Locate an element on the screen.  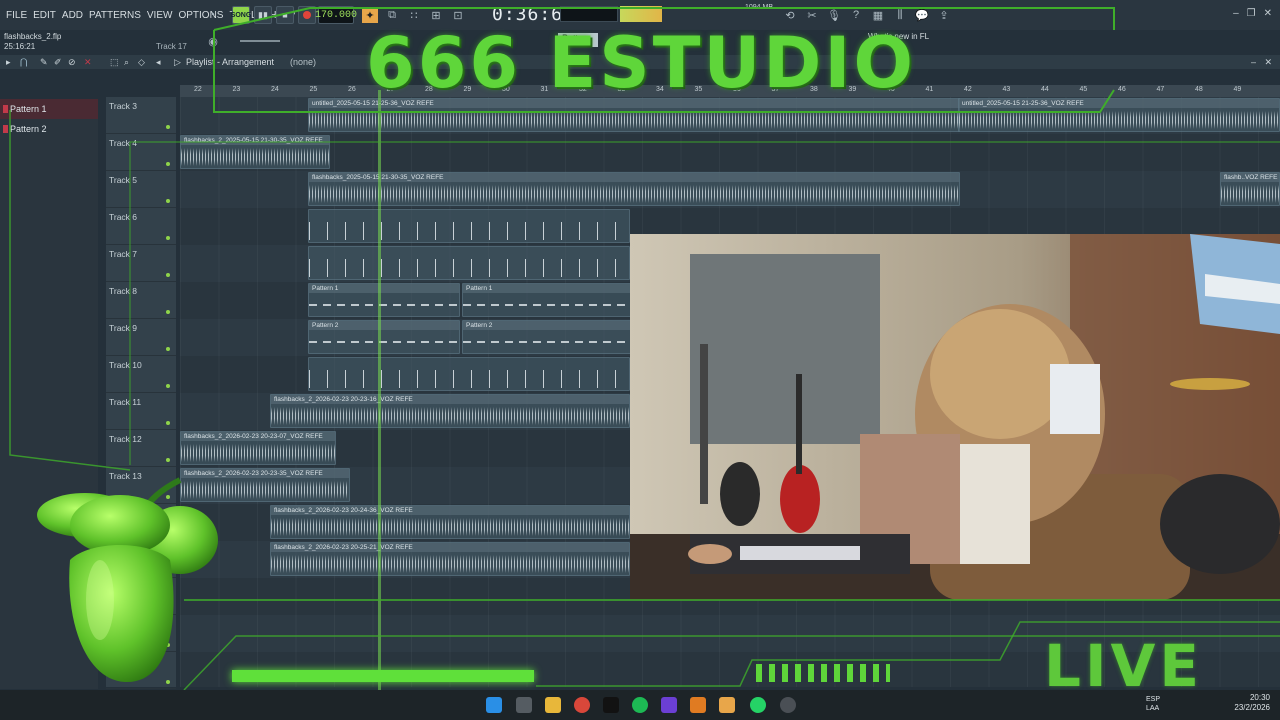
overlay-progress-bar is located at coordinates (383, 676).